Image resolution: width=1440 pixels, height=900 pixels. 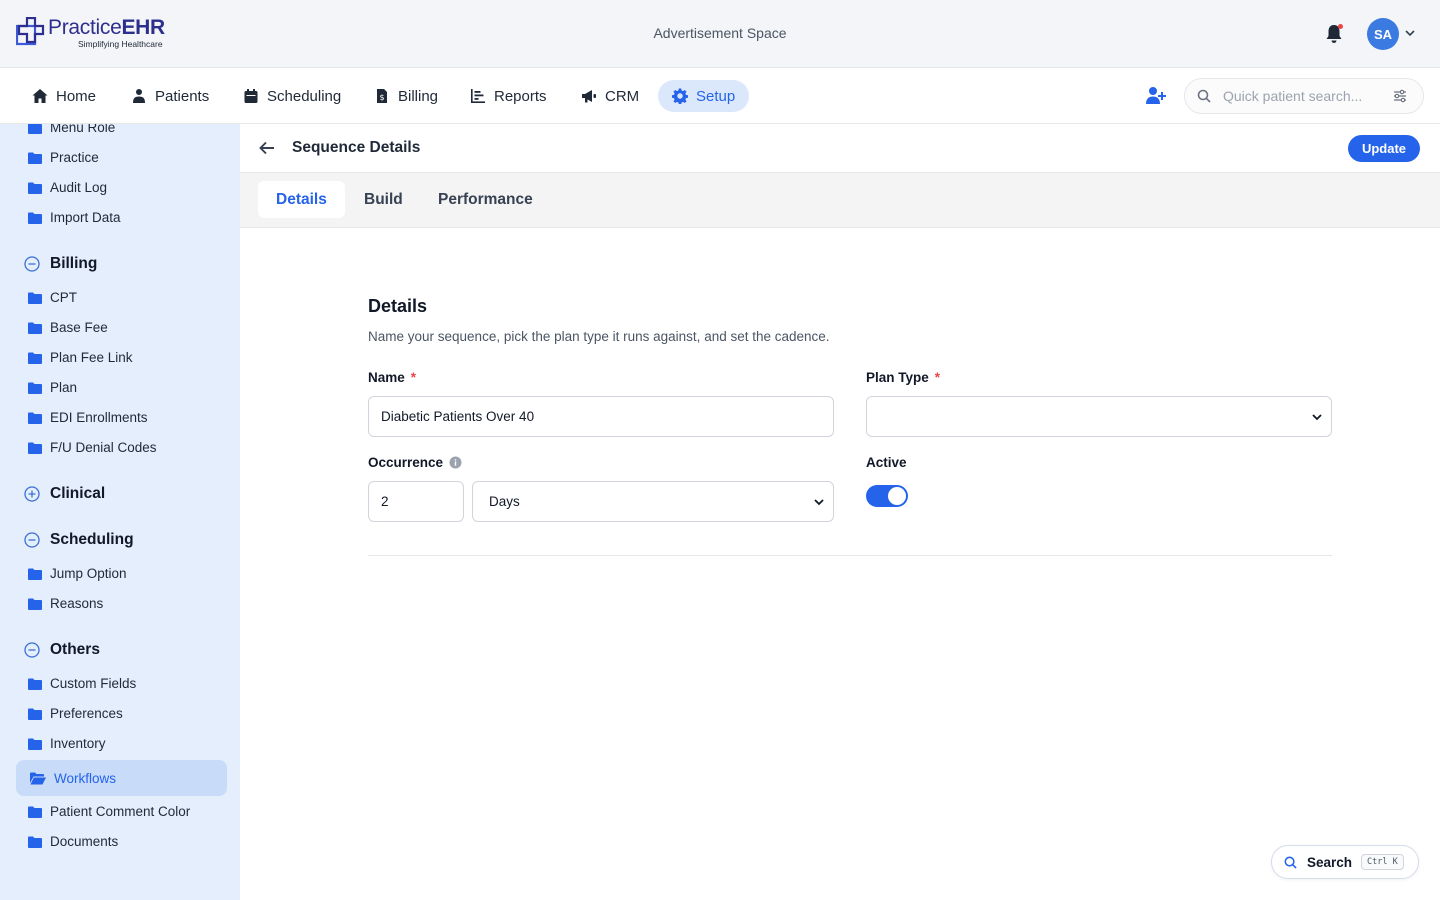 I want to click on info-icon, so click(x=455, y=462).